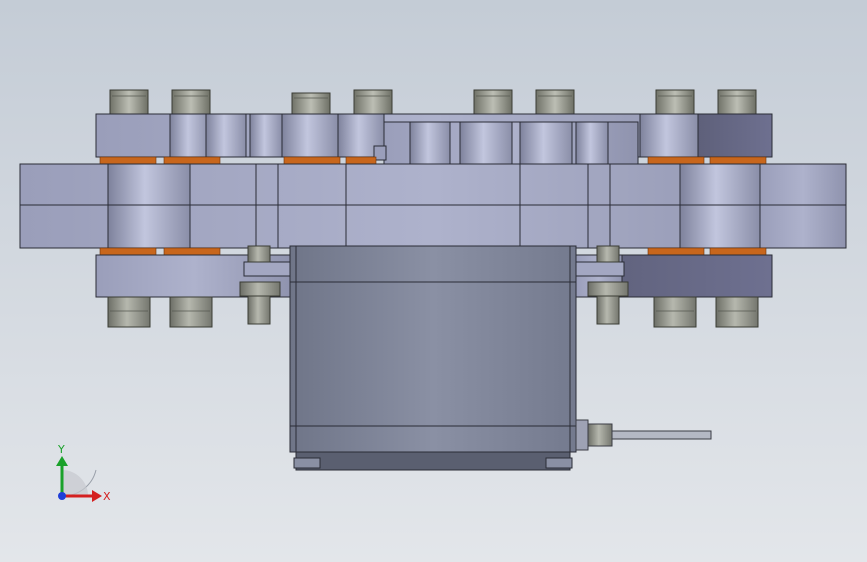 This screenshot has height=562, width=867. I want to click on x-axis-label: X, so click(107, 496).